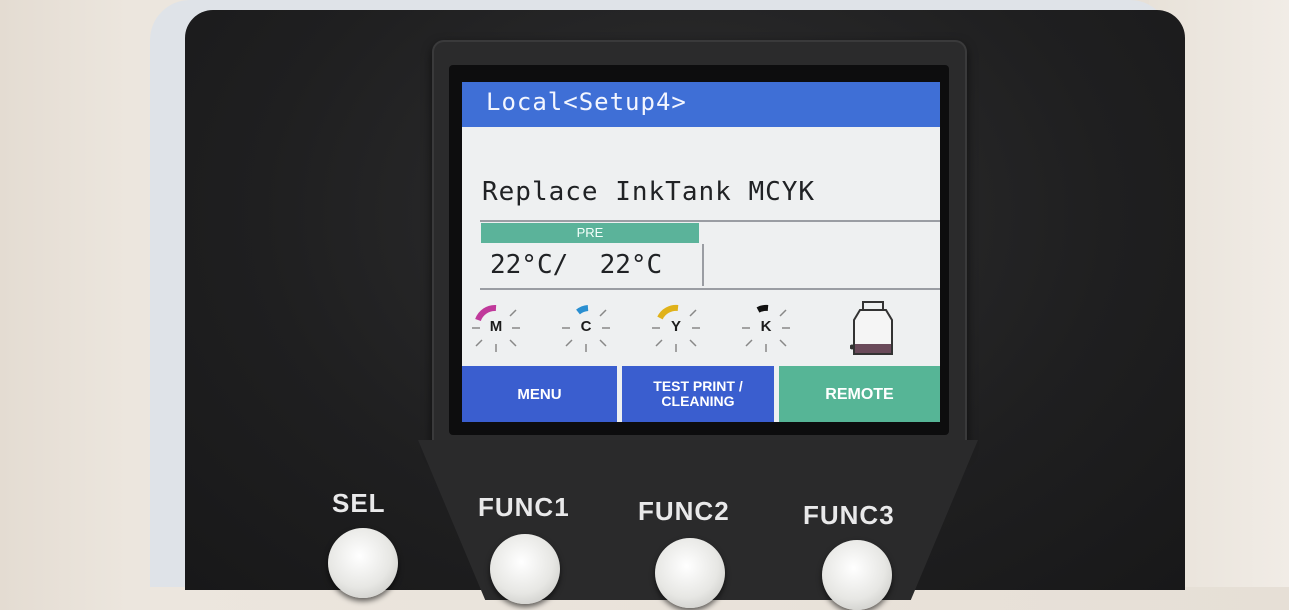 The width and height of the screenshot is (1289, 610). I want to click on temperature-box: 22°C/ 22°C, so click(592, 265).